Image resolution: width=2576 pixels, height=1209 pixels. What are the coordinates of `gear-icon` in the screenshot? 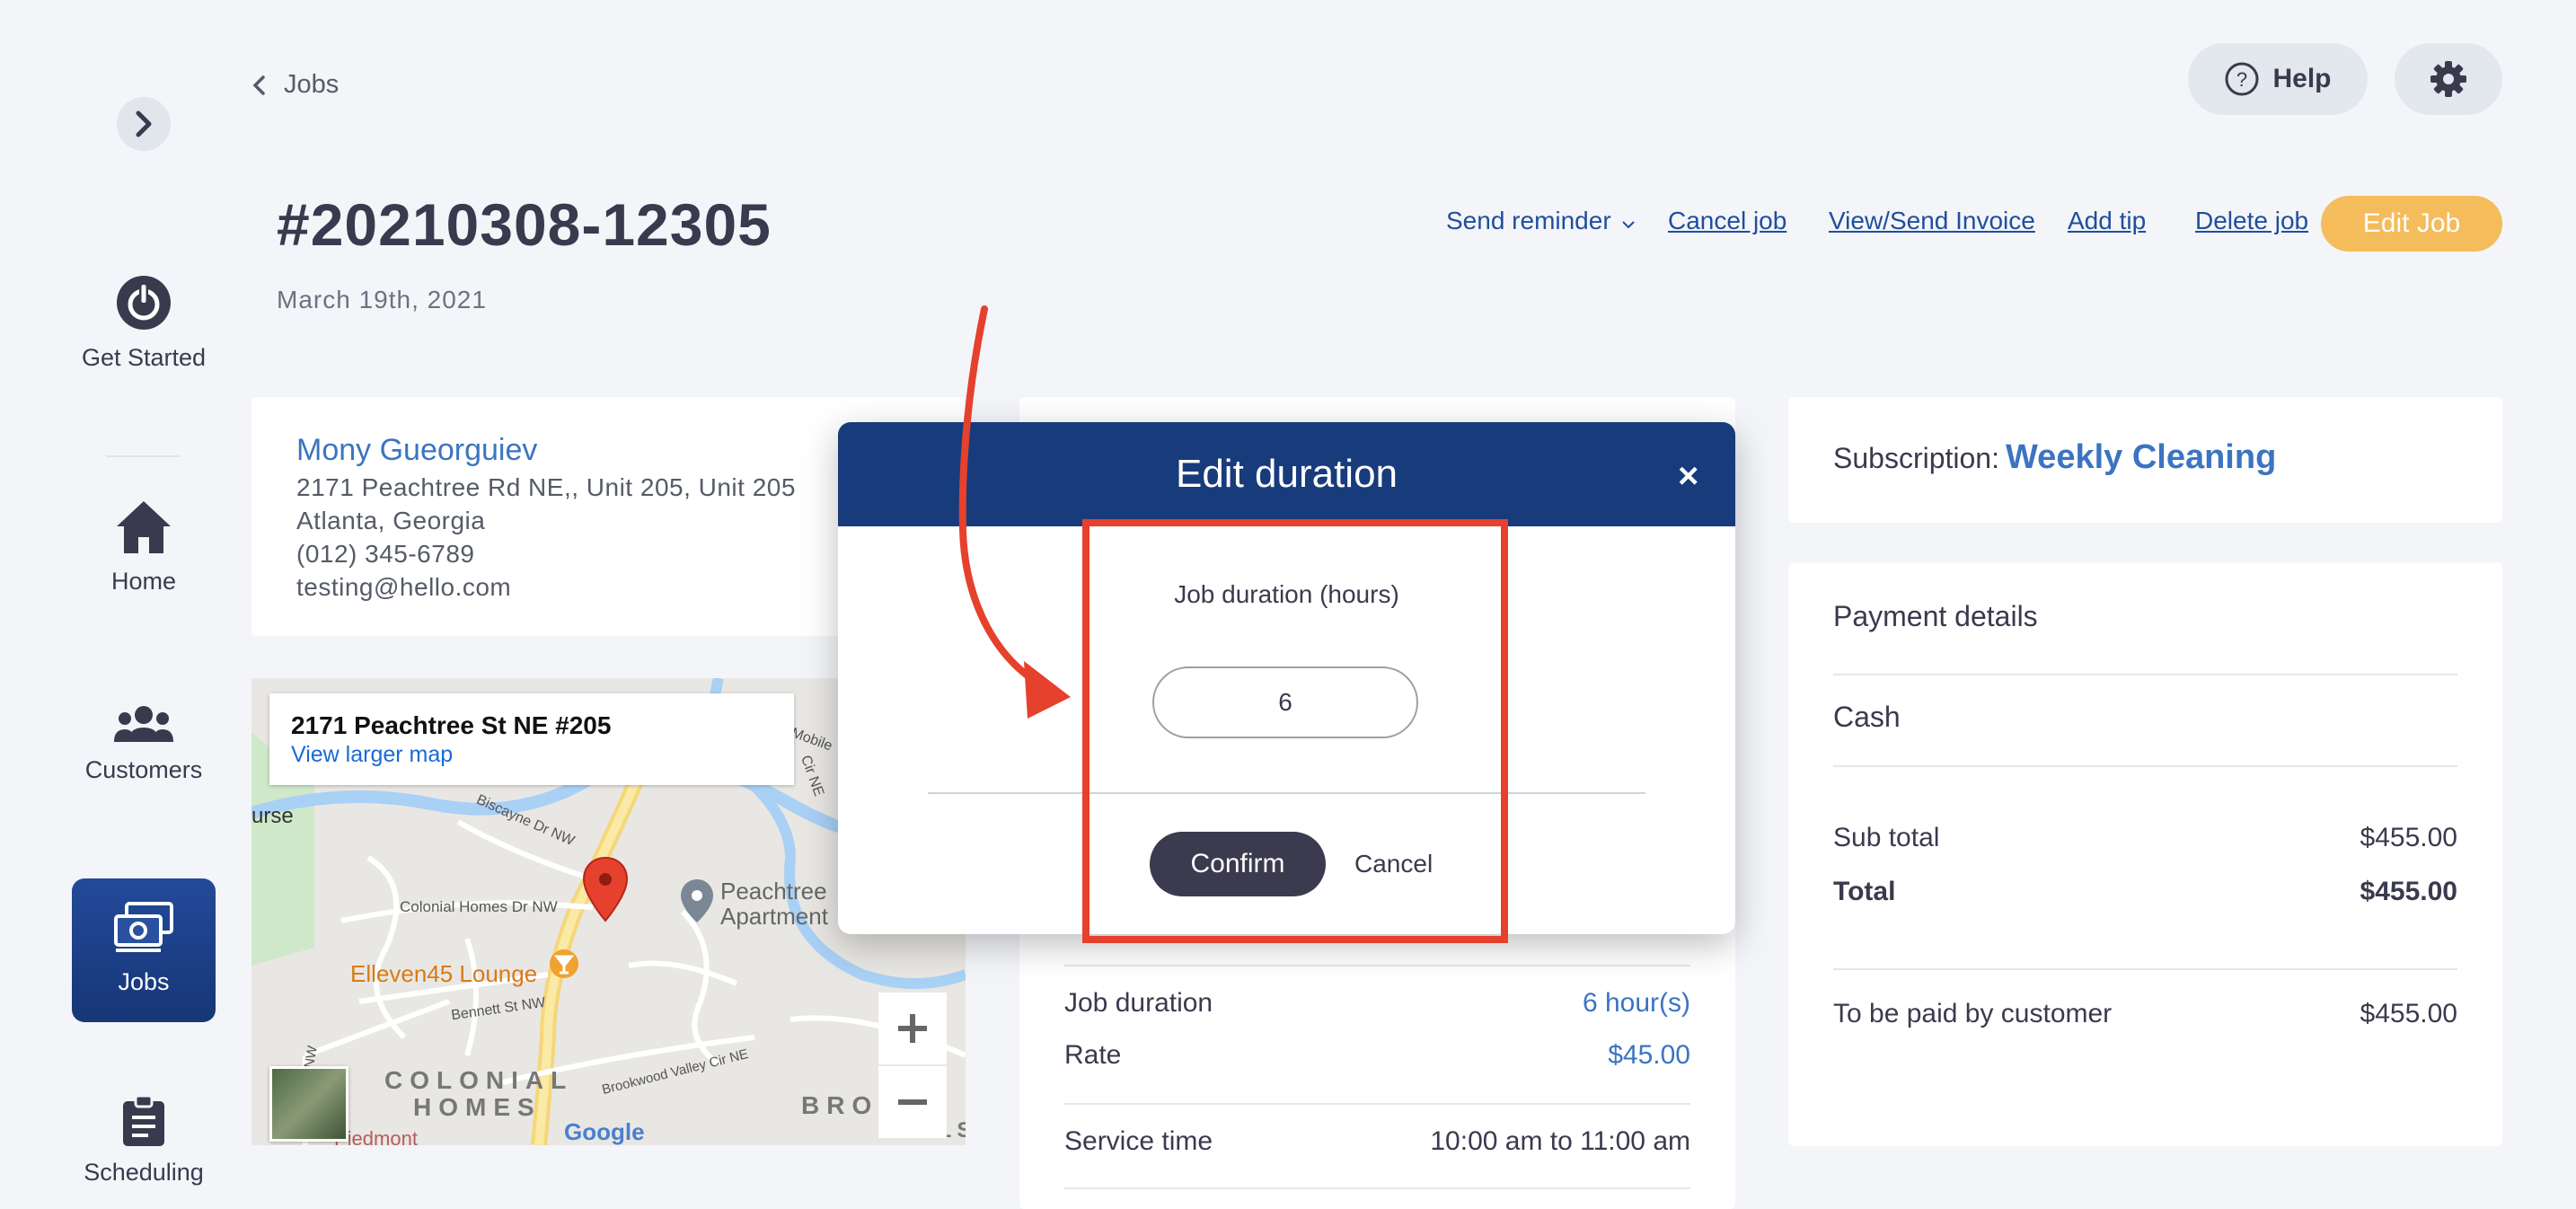 It's located at (2448, 79).